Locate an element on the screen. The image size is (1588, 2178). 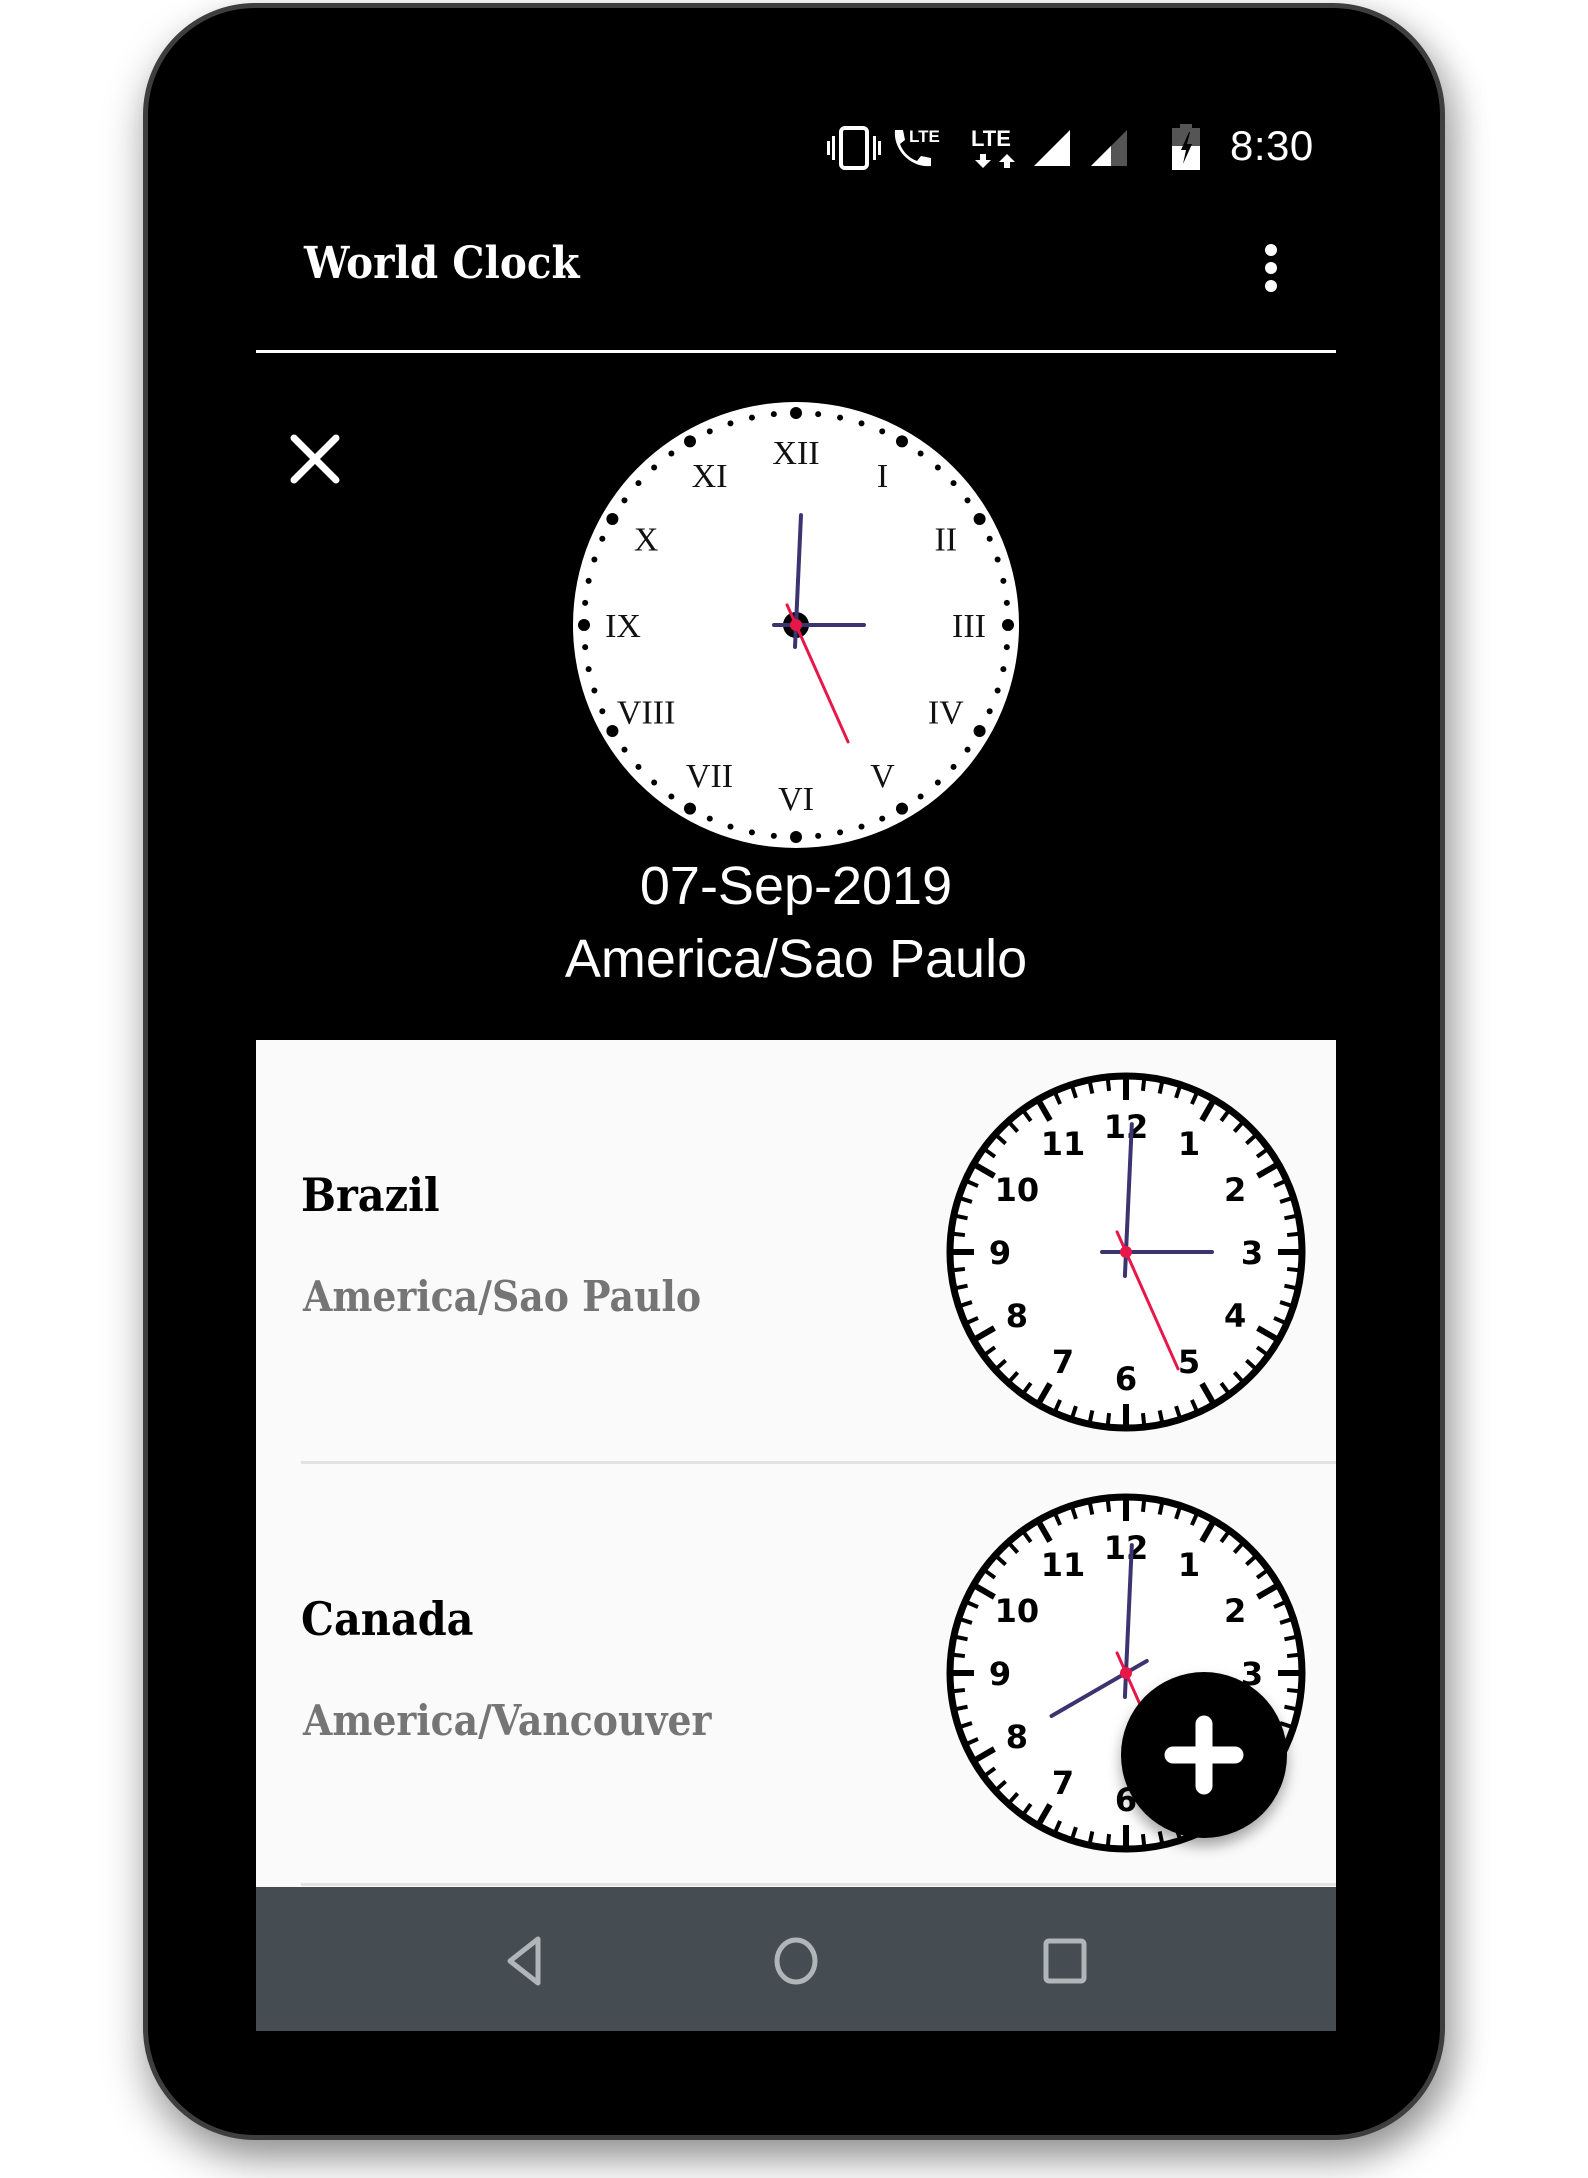
recents-button is located at coordinates (1065, 1961).